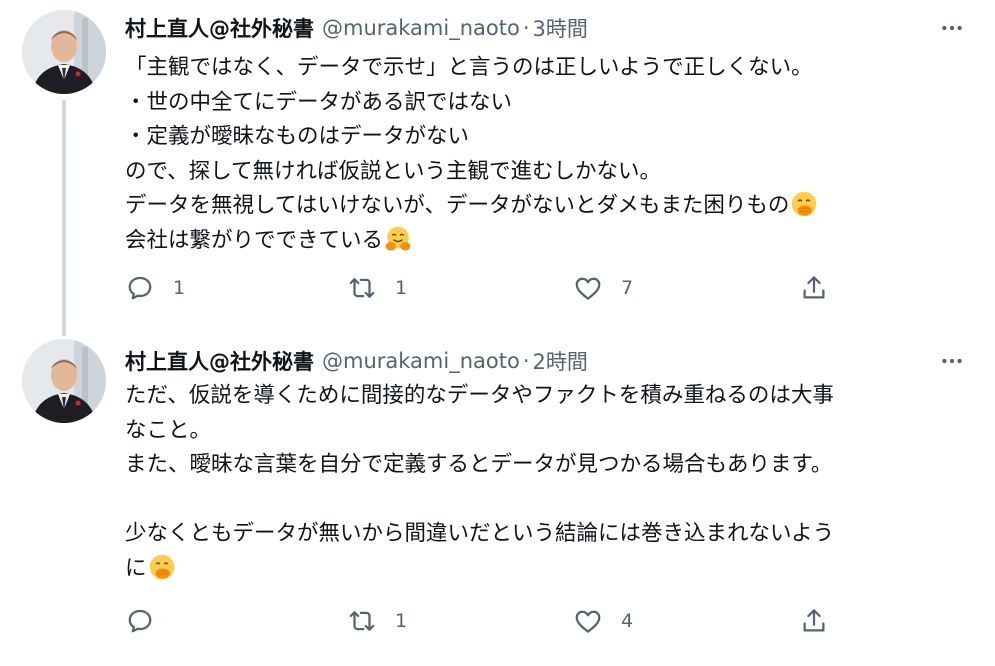  I want to click on like-count: 4, so click(627, 621).